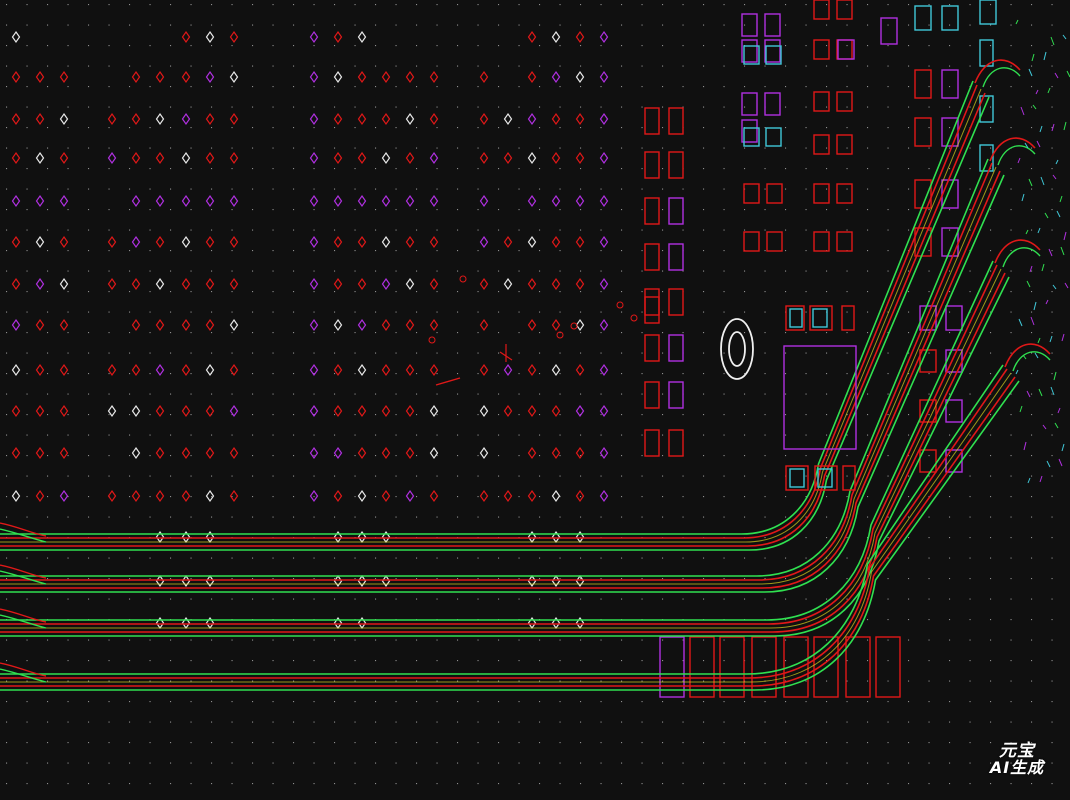  Describe the element at coordinates (1031, 361) in the screenshot. I see `trace-exit-hook` at that location.